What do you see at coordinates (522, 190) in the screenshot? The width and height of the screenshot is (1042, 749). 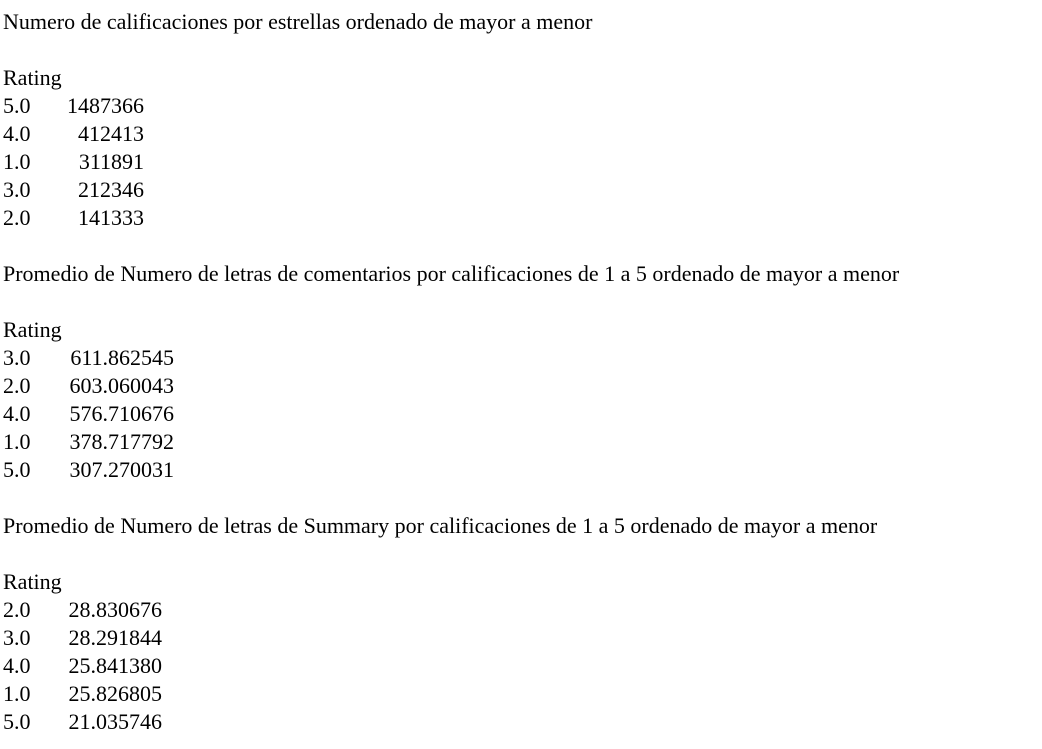 I see `table-row: 3.0 212346` at bounding box center [522, 190].